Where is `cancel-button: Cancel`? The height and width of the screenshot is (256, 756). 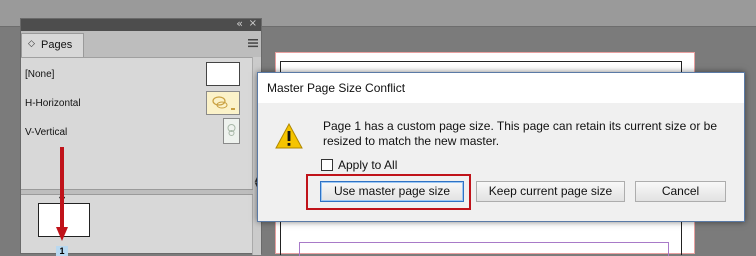 cancel-button: Cancel is located at coordinates (680, 191).